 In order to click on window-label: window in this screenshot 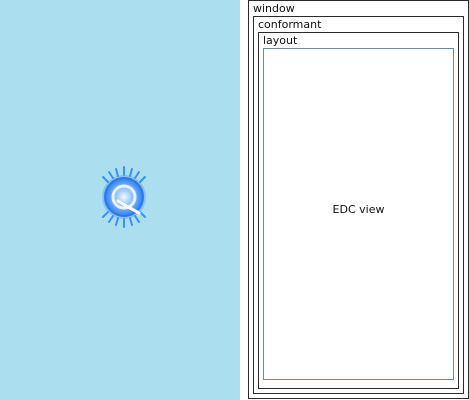, I will do `click(274, 8)`.